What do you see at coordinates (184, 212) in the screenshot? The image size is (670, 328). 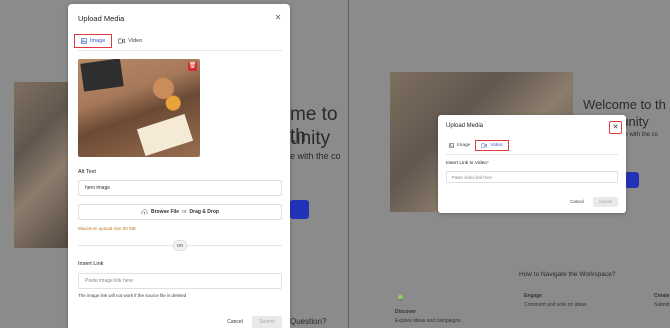 I see `or-word: or` at bounding box center [184, 212].